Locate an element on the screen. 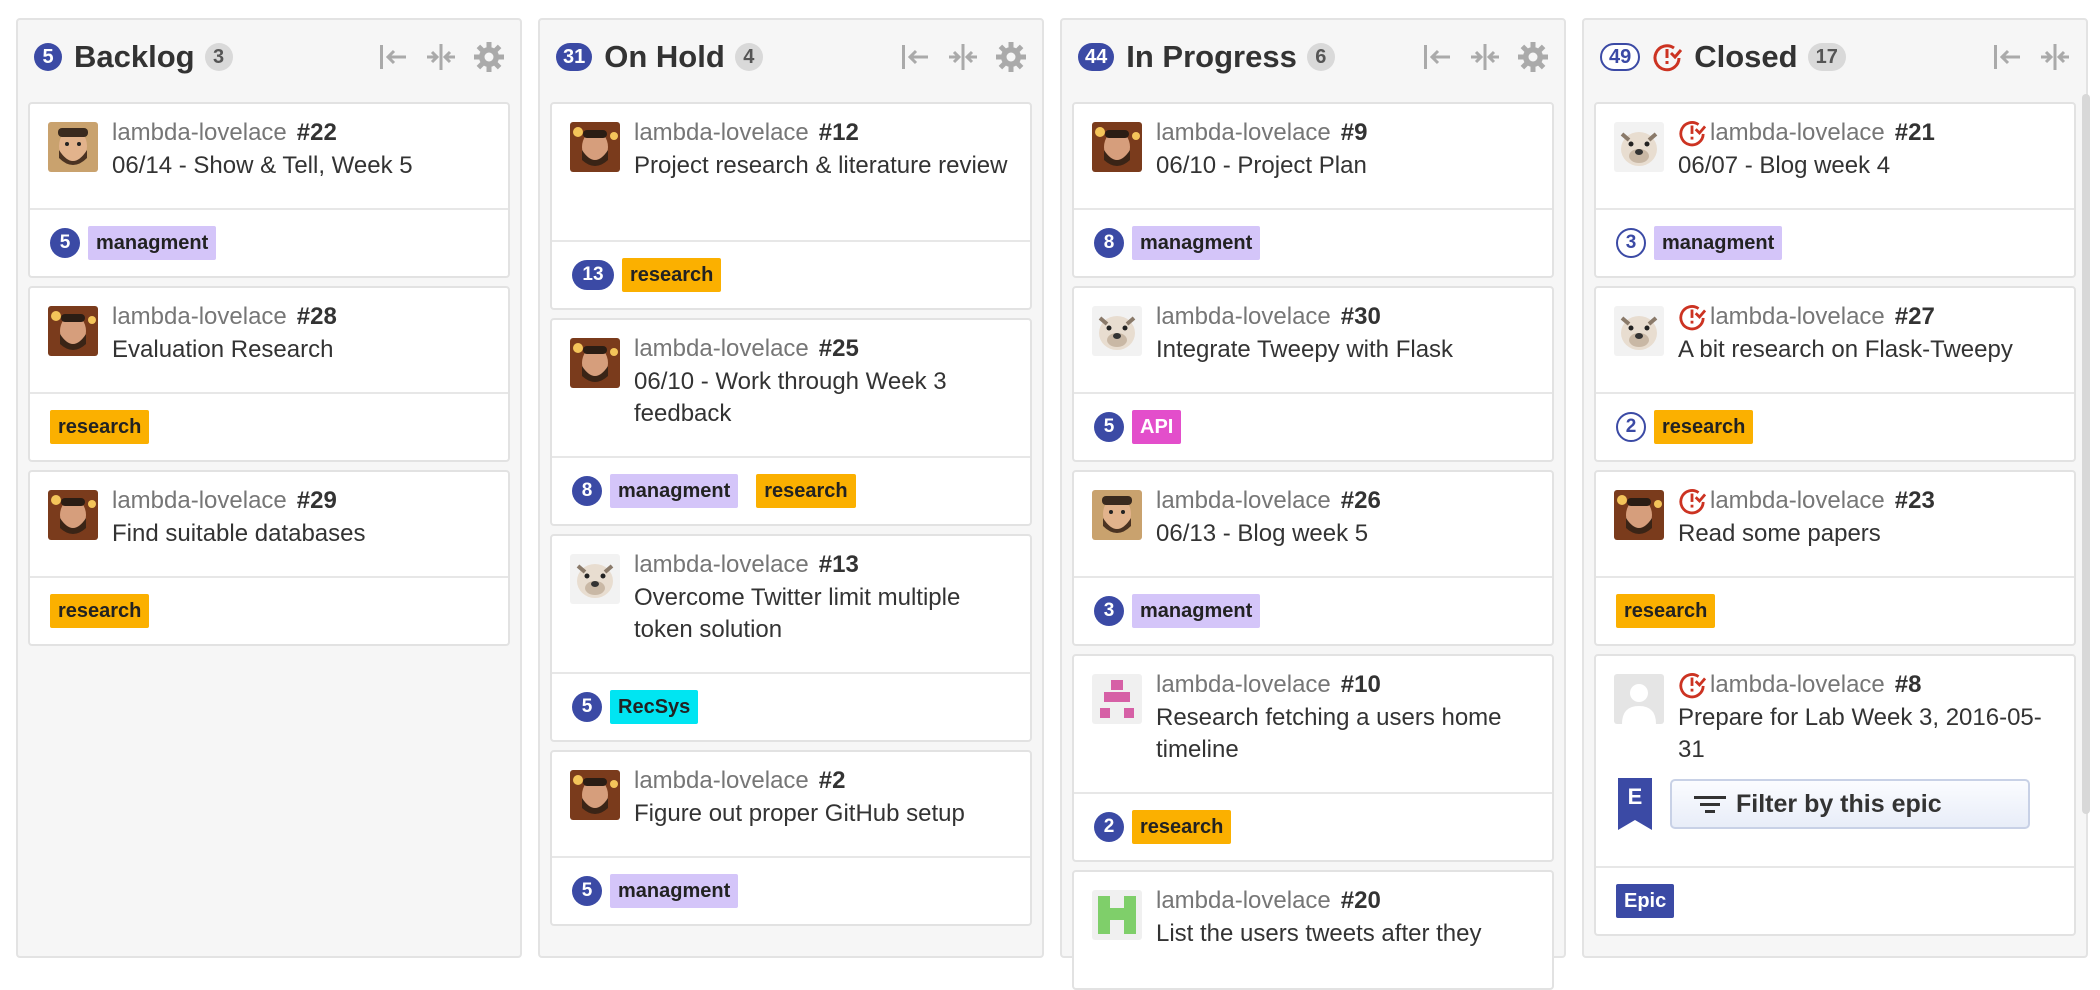 Image resolution: width=2100 pixels, height=990 pixels. issue-title: 06/14 - Show & Tell, Week 5 is located at coordinates (304, 166).